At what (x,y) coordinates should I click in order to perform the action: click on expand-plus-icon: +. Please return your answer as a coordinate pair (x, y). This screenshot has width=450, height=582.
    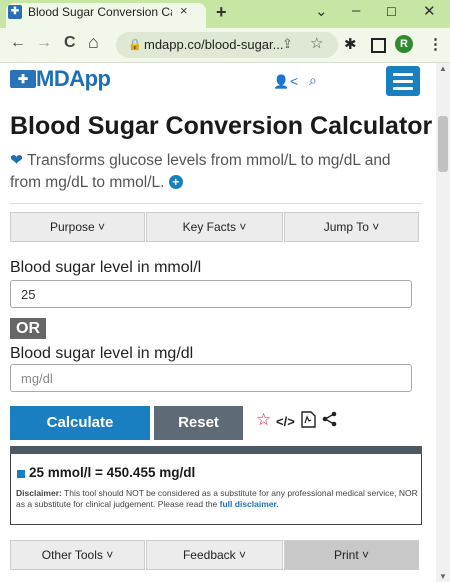
    Looking at the image, I should click on (175, 182).